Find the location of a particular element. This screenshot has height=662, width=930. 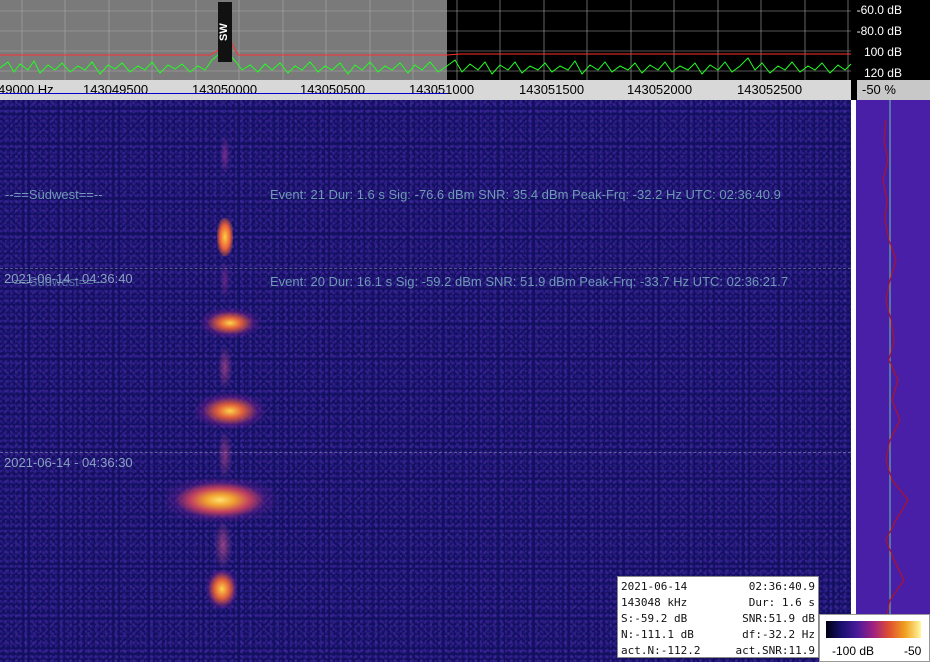

info-row: N:-111.1 dB df:-32.2 Hz is located at coordinates (718, 635).